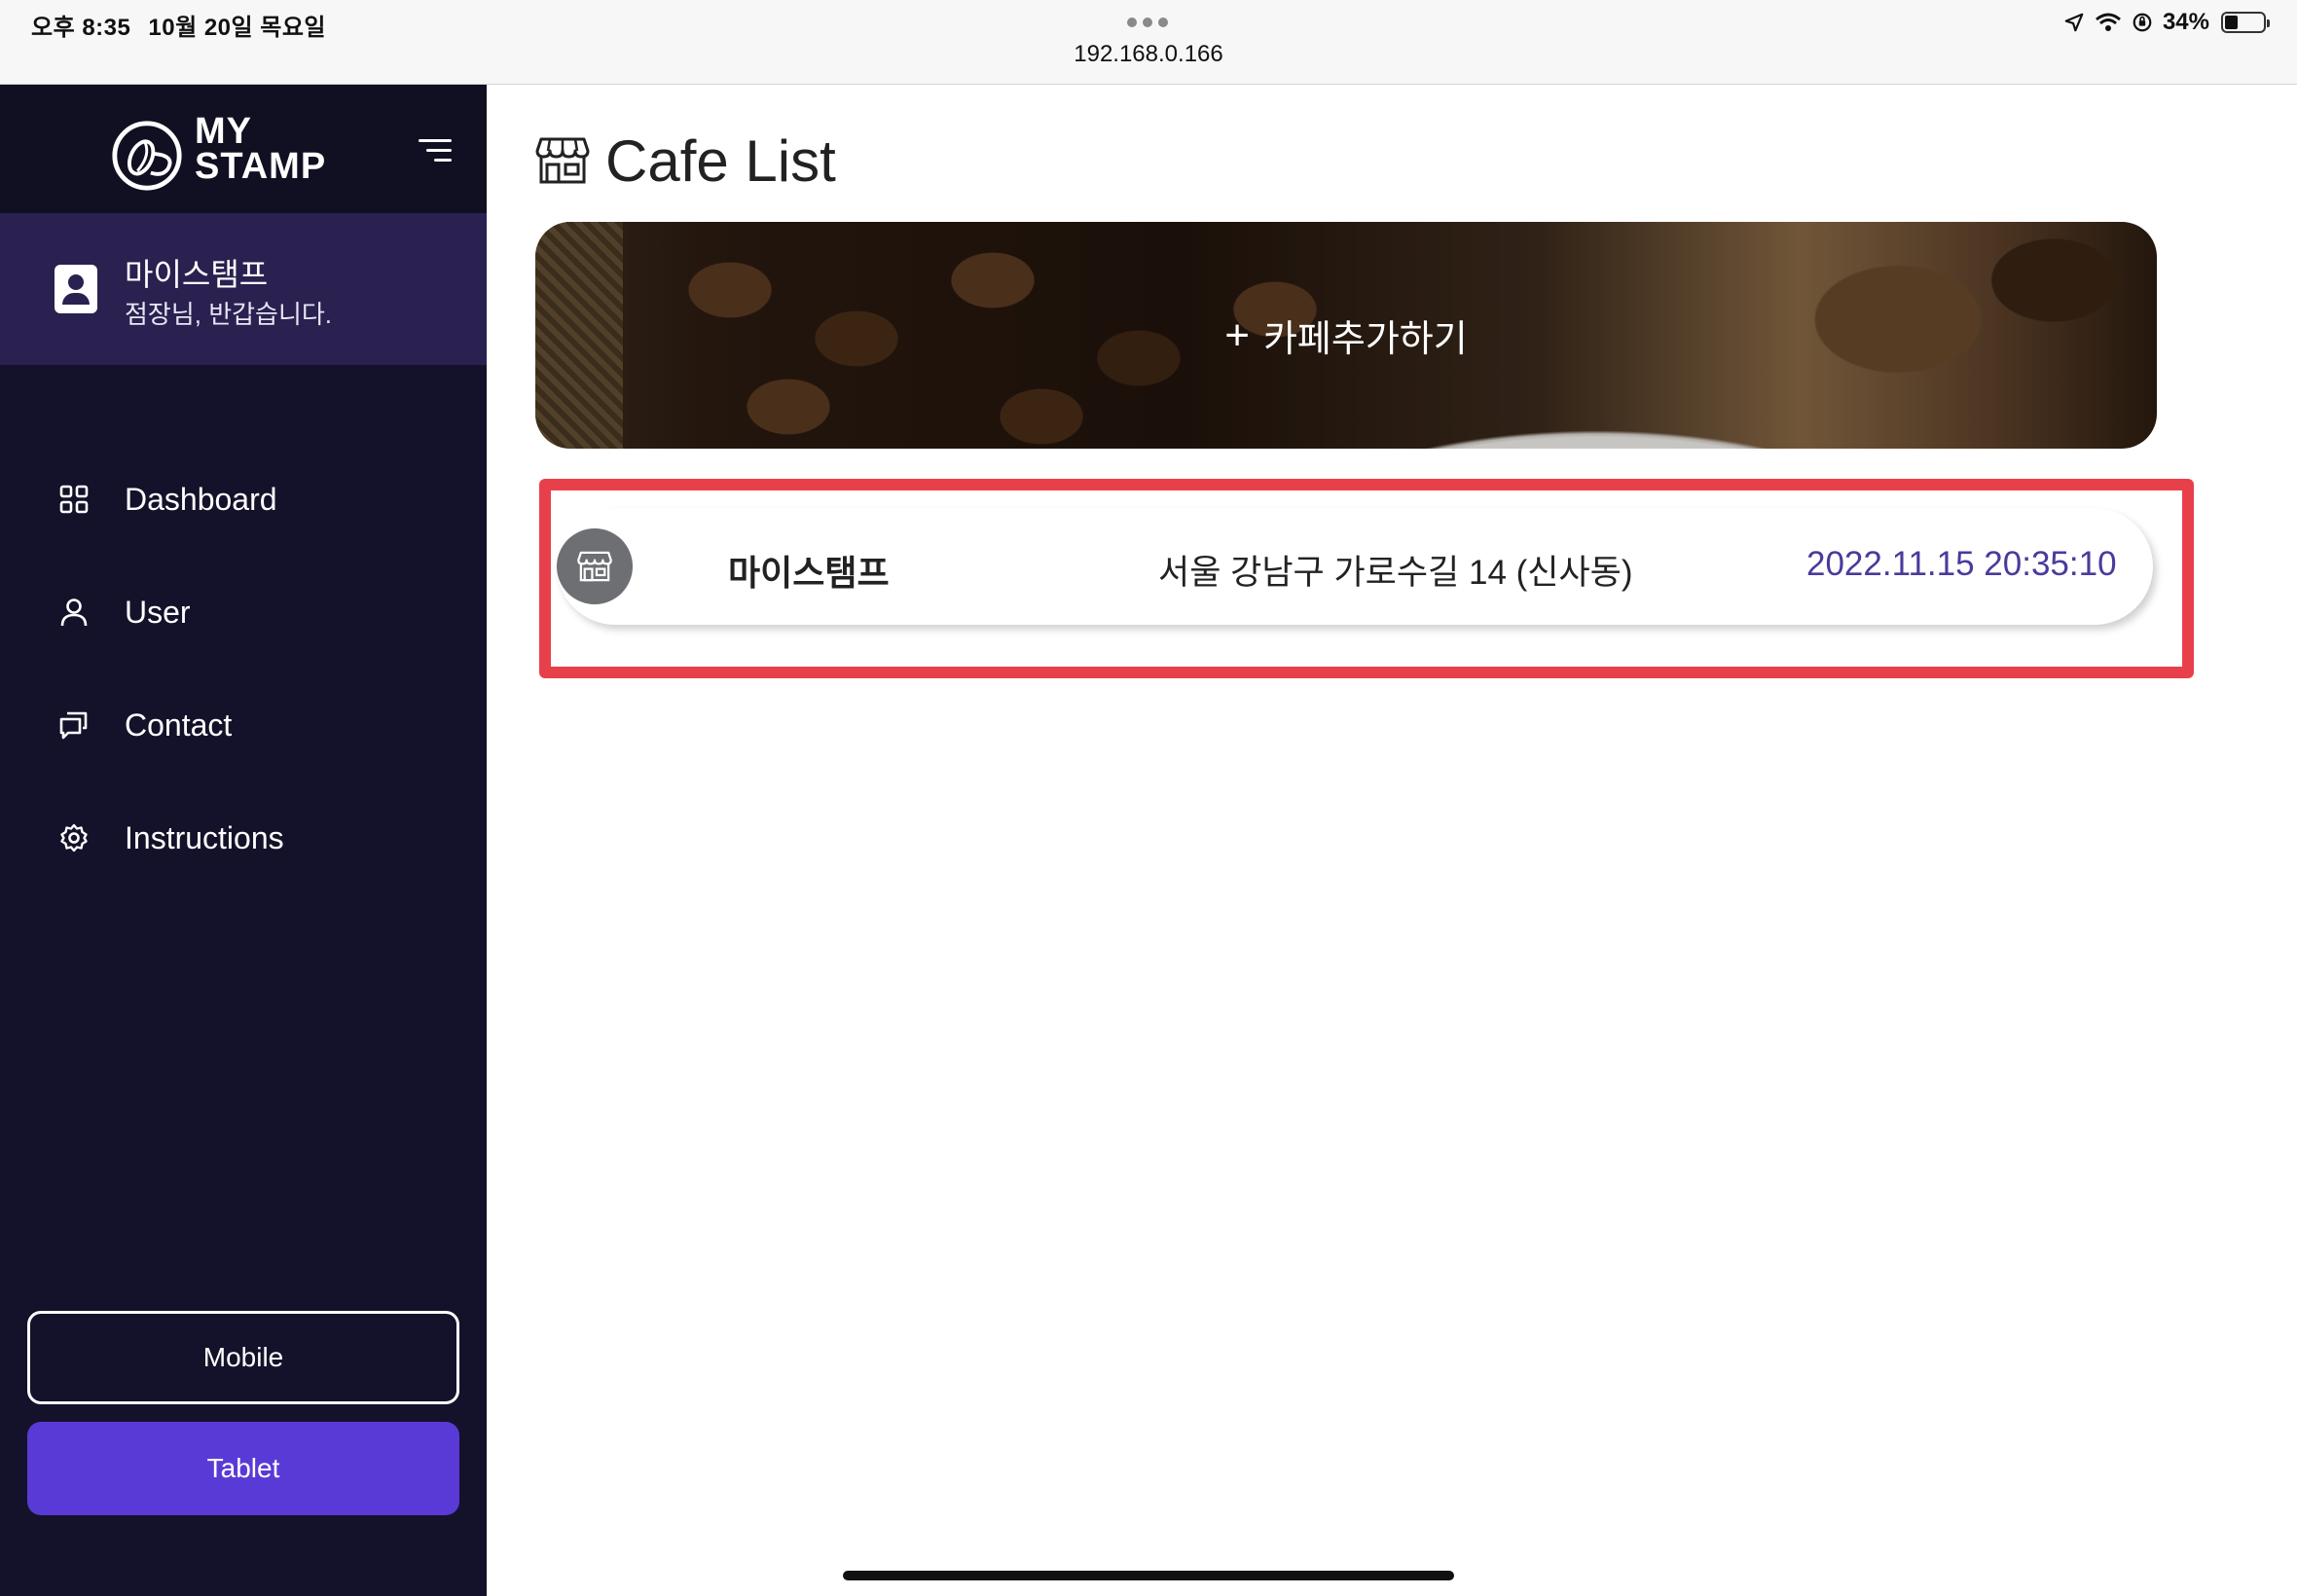 This screenshot has width=2297, height=1596. Describe the element at coordinates (261, 167) in the screenshot. I see `brand-line-2: STAMP` at that location.